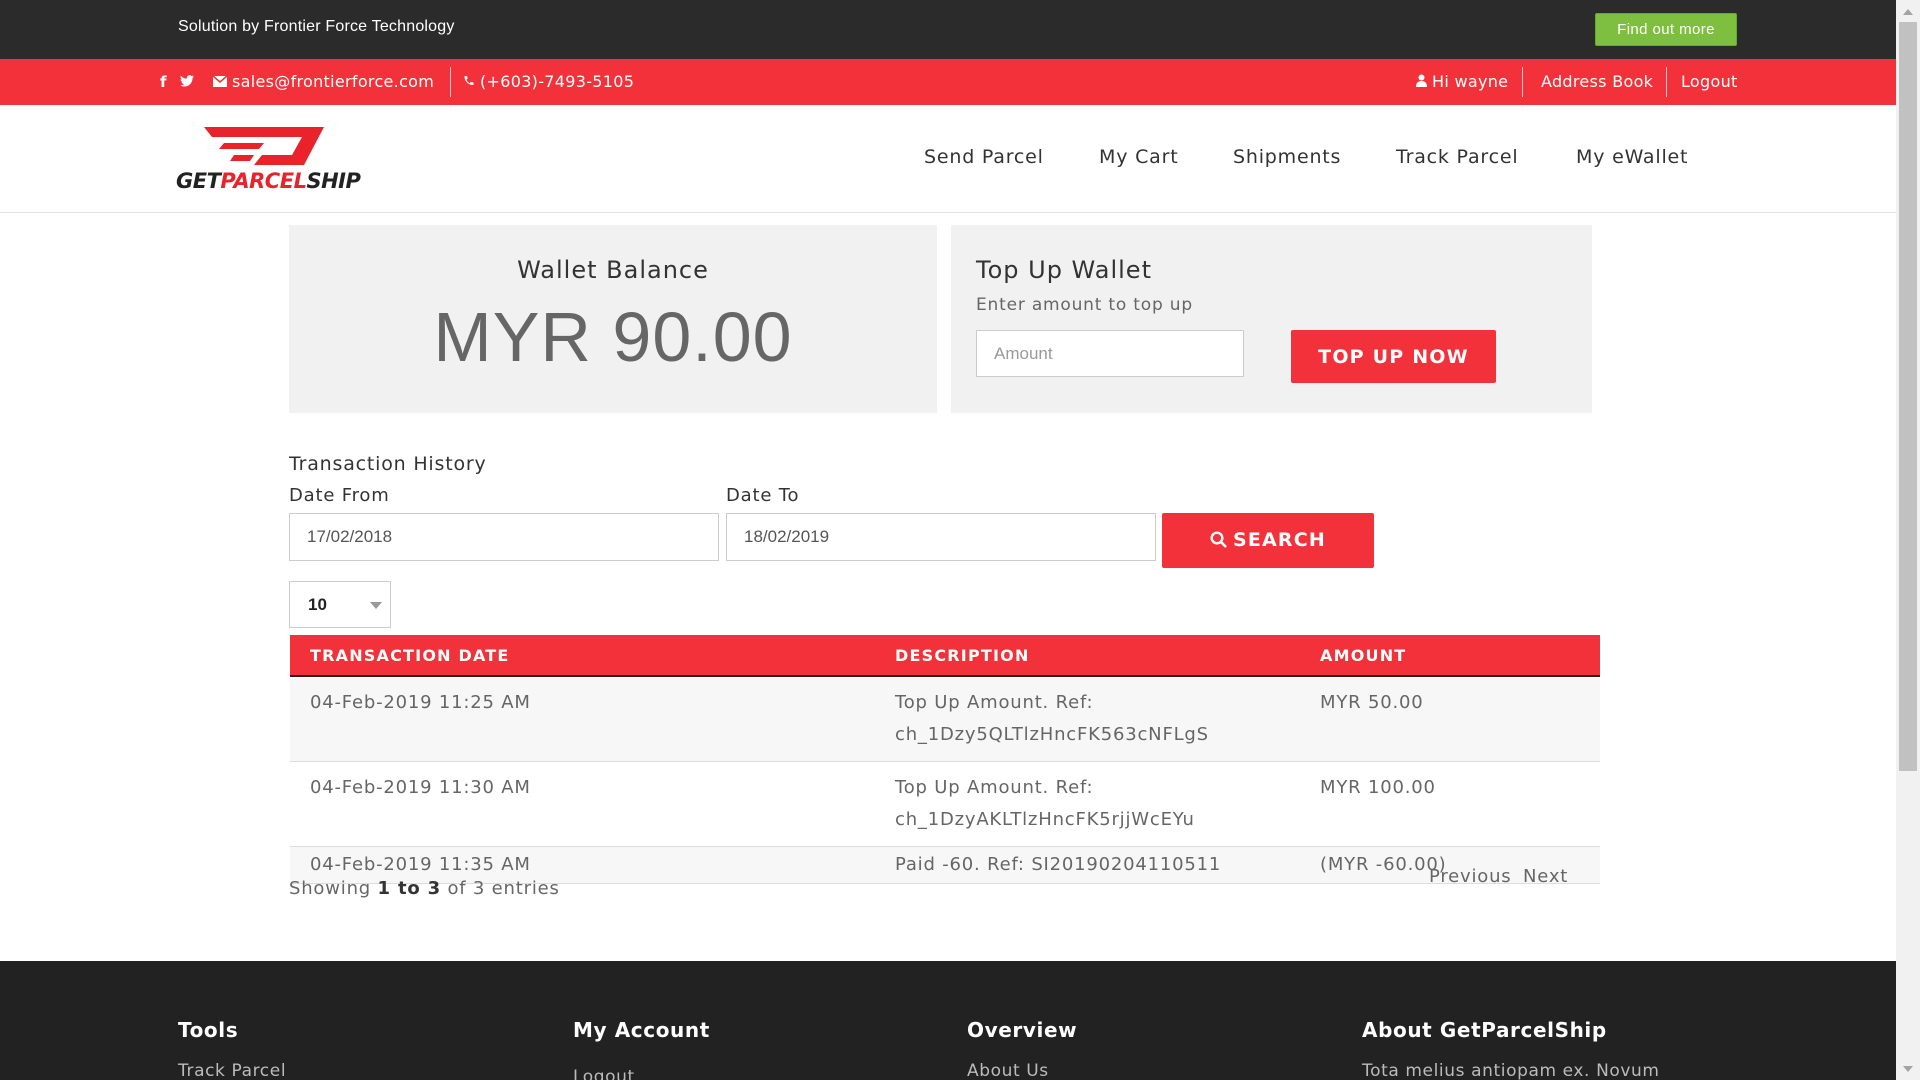  Describe the element at coordinates (268, 181) in the screenshot. I see `logo-text: GETPARCELSHIP` at that location.